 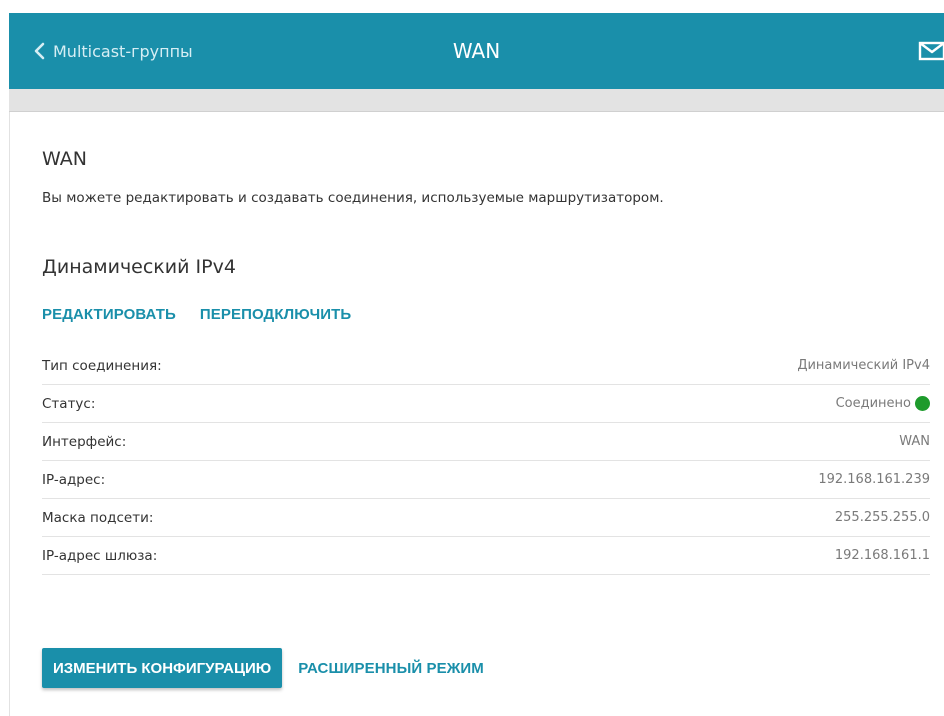 I want to click on info-value: 192.168.161.239, so click(x=874, y=479).